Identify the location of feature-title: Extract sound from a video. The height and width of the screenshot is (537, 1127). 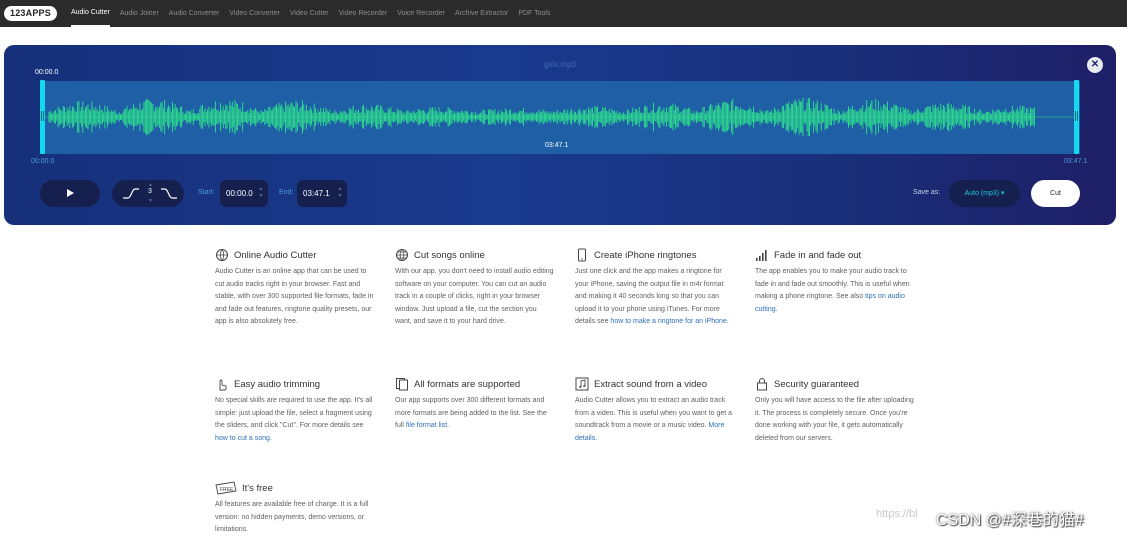
(650, 384).